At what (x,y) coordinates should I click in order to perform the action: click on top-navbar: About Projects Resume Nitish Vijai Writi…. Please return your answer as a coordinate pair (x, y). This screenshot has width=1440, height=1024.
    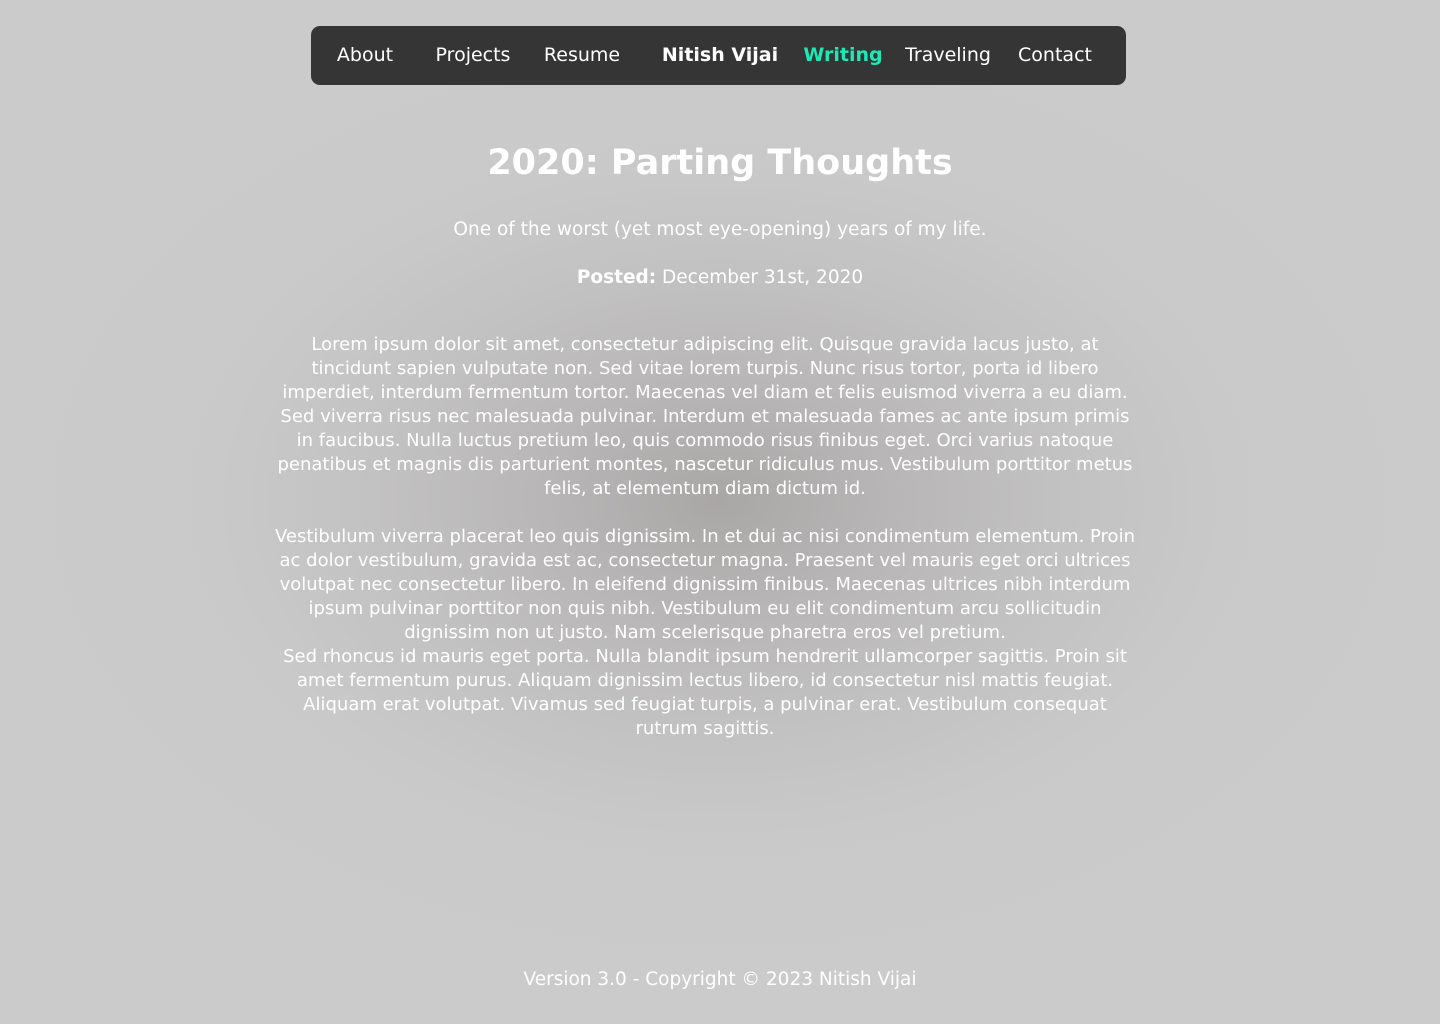
    Looking at the image, I should click on (718, 55).